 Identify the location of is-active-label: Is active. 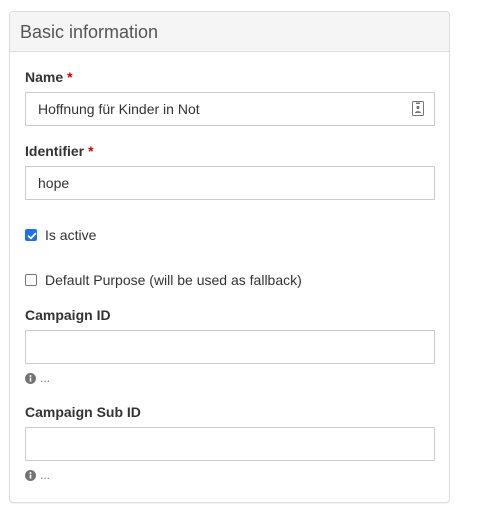
(70, 235).